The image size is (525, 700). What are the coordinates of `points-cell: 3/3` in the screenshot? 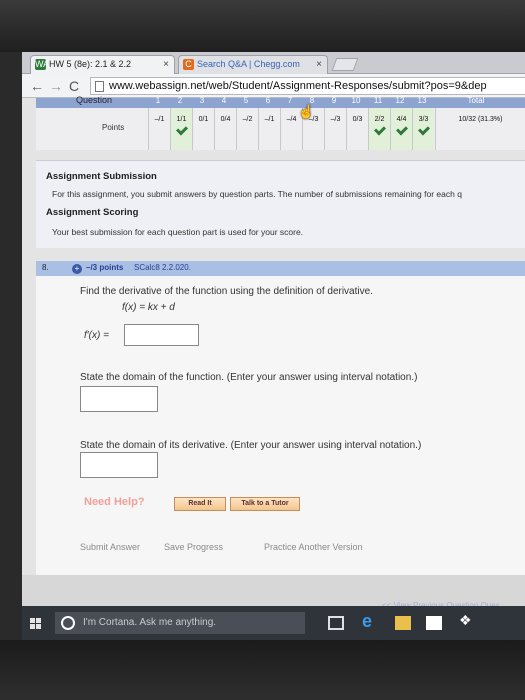 It's located at (423, 129).